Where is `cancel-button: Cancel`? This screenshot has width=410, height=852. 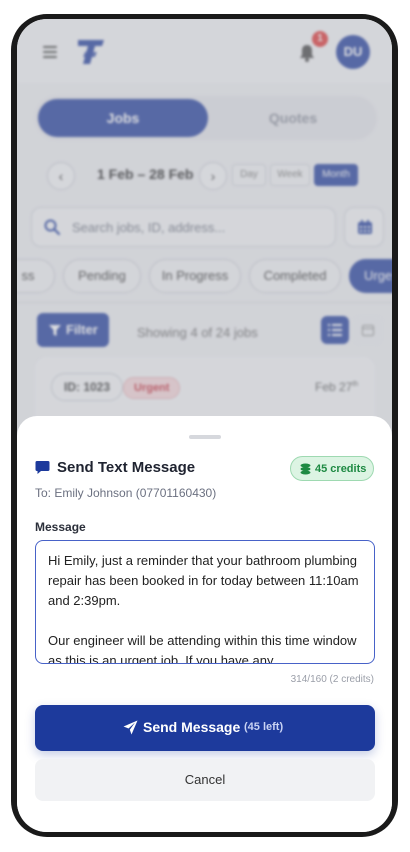
cancel-button: Cancel is located at coordinates (205, 780).